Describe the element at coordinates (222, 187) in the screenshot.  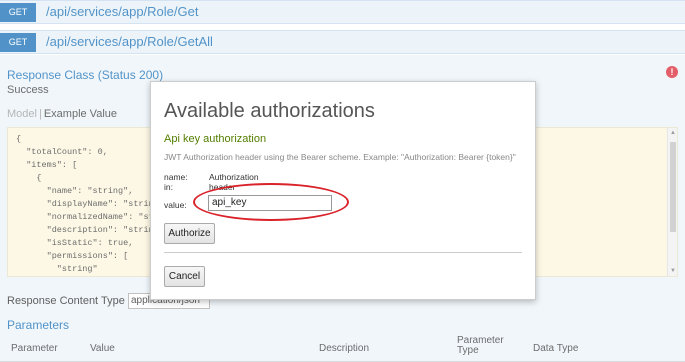
I see `in-value: header` at that location.